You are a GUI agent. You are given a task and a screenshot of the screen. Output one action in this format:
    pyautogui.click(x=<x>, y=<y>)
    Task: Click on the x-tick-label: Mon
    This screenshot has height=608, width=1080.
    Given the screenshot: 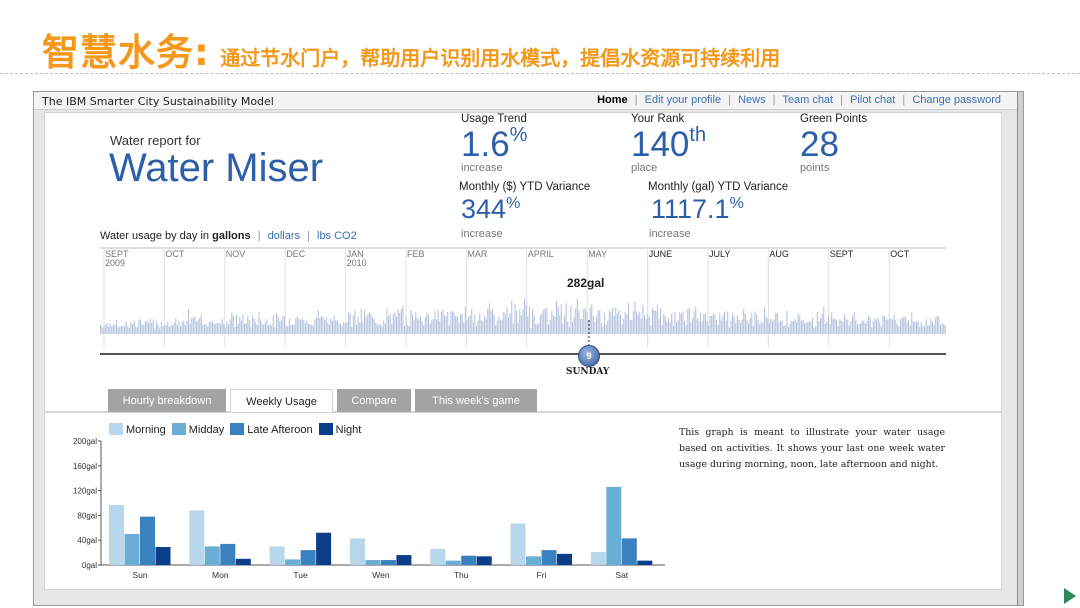 What is the action you would take?
    pyautogui.click(x=220, y=575)
    